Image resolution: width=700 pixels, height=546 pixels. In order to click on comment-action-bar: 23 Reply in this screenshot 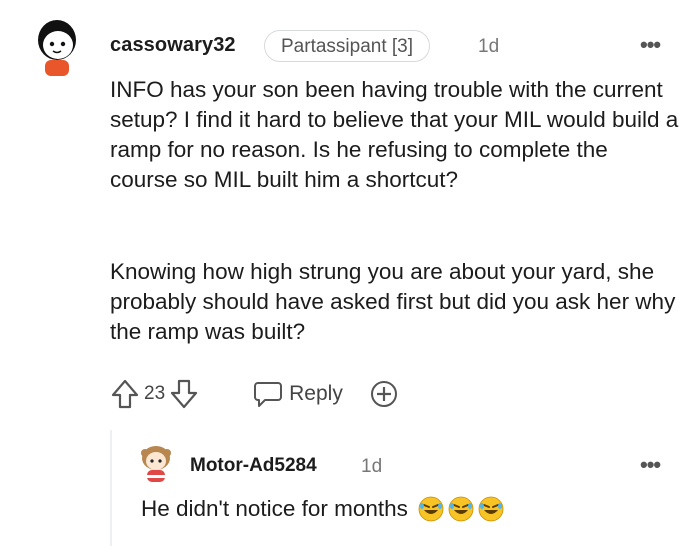, I will do `click(254, 394)`.